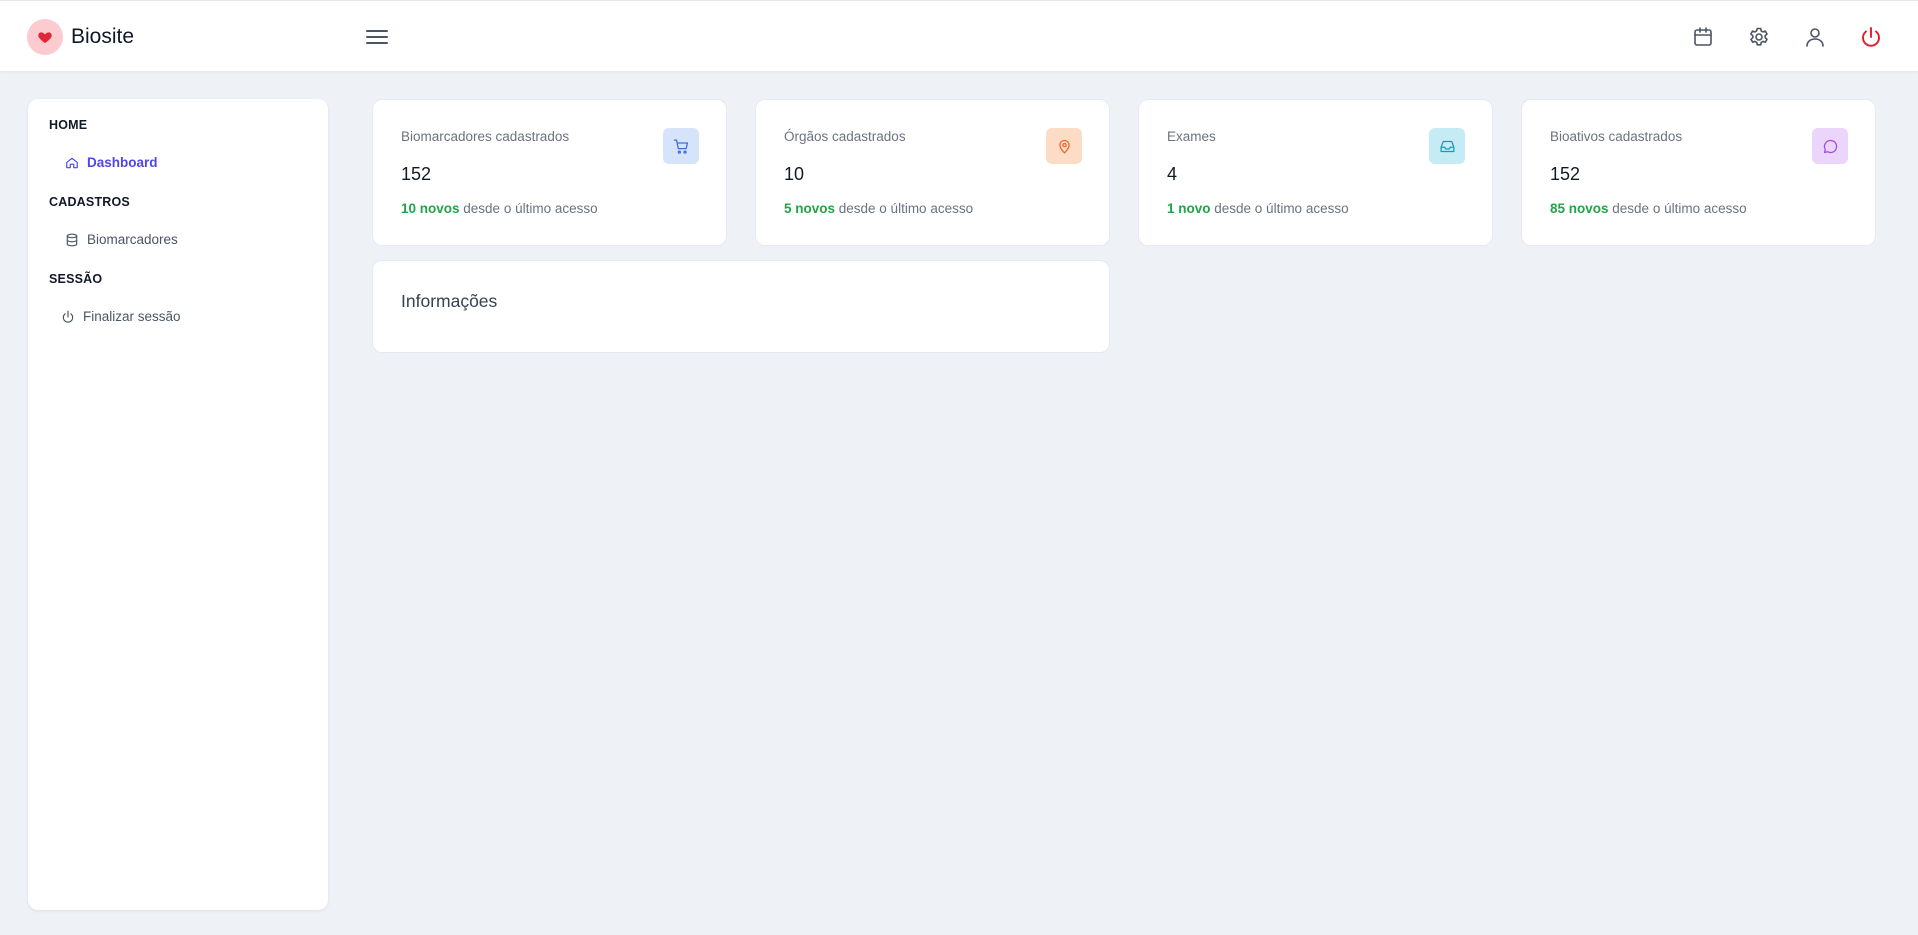 This screenshot has height=935, width=1918. What do you see at coordinates (1064, 146) in the screenshot?
I see `map-pin-icon` at bounding box center [1064, 146].